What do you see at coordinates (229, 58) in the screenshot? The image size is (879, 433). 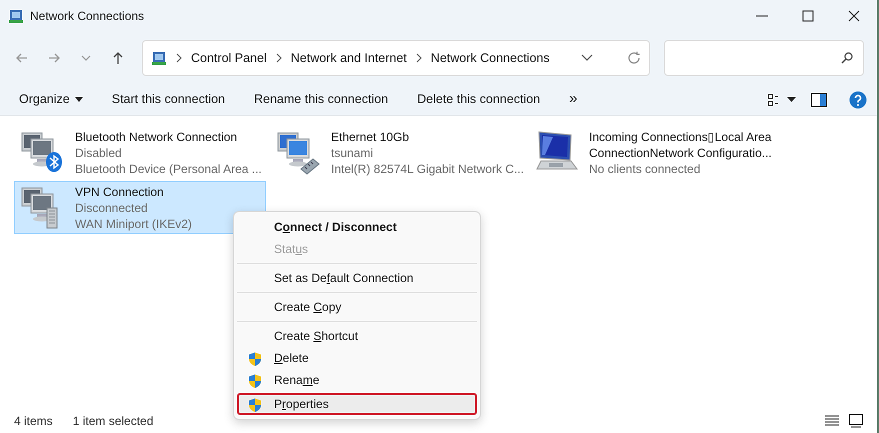 I see `breadcrumb-item: Control Panel` at bounding box center [229, 58].